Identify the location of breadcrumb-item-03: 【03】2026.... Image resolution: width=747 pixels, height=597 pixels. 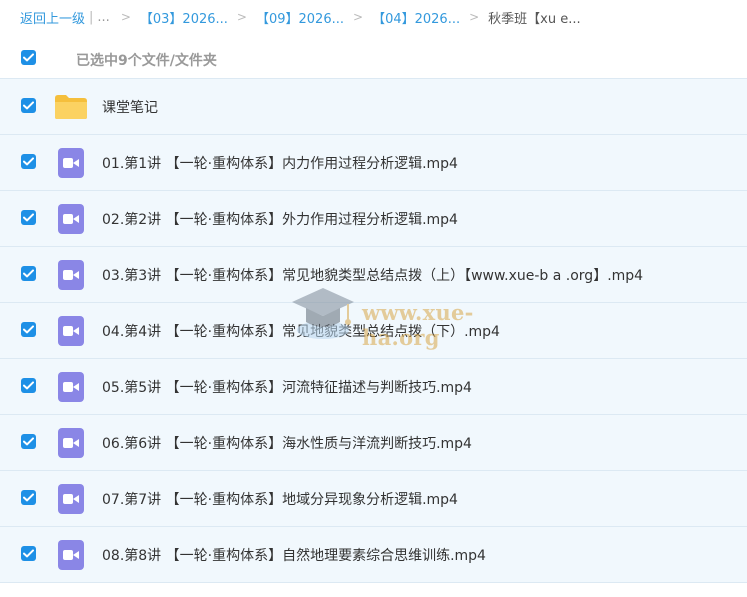
(184, 17).